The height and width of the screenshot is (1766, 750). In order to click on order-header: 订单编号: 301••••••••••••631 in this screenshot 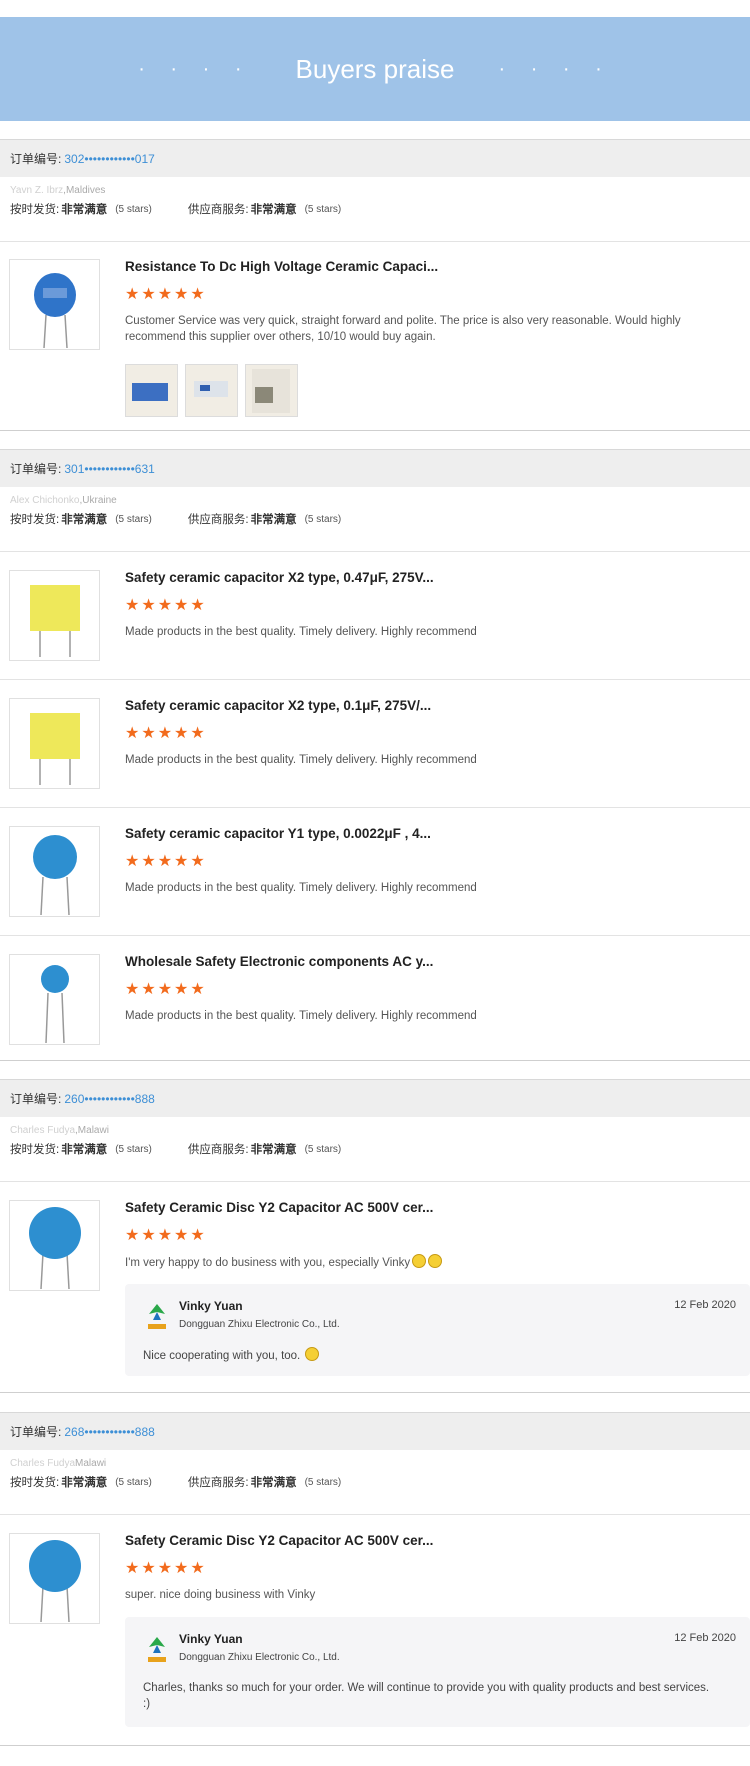, I will do `click(375, 468)`.